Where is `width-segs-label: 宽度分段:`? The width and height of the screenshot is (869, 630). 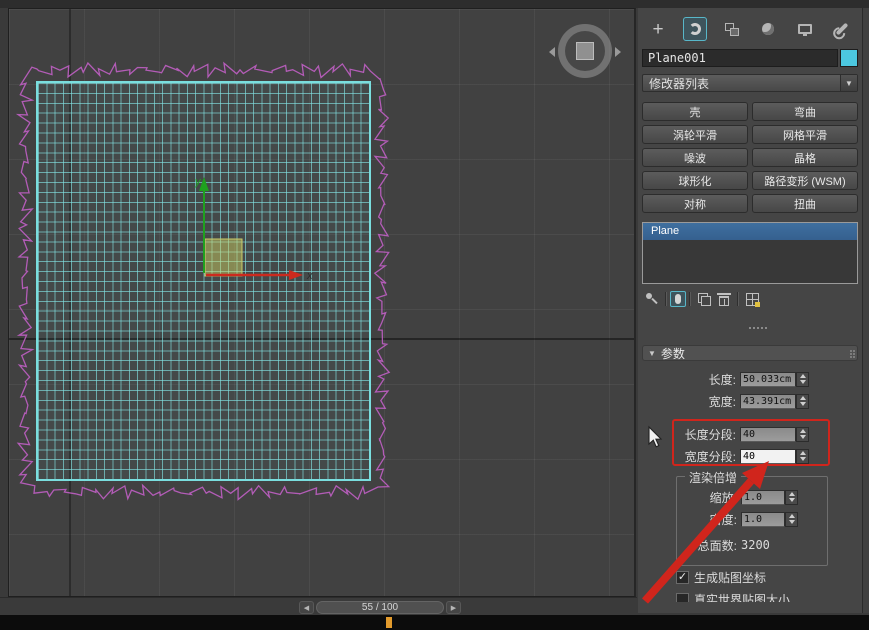
width-segs-label: 宽度分段: is located at coordinates (710, 456).